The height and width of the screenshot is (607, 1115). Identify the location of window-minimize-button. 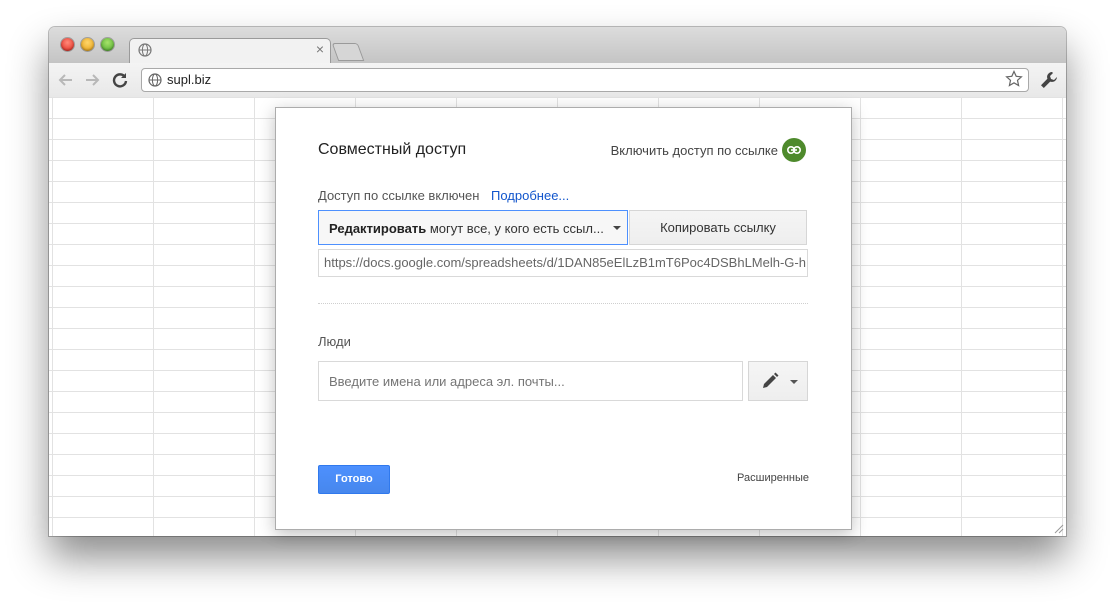
(87, 44).